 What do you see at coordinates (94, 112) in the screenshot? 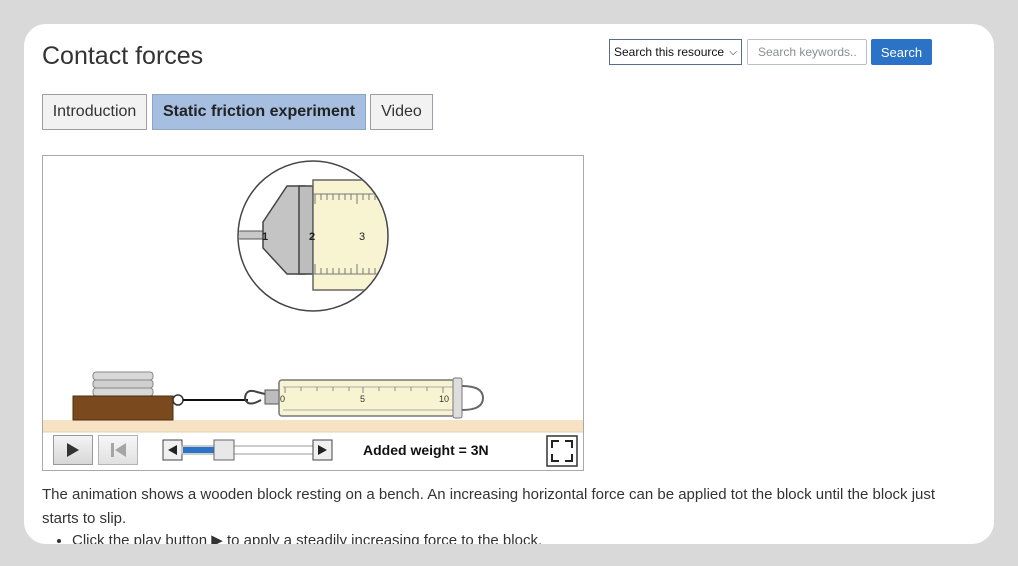
I see `tab-introduction: Introduction` at bounding box center [94, 112].